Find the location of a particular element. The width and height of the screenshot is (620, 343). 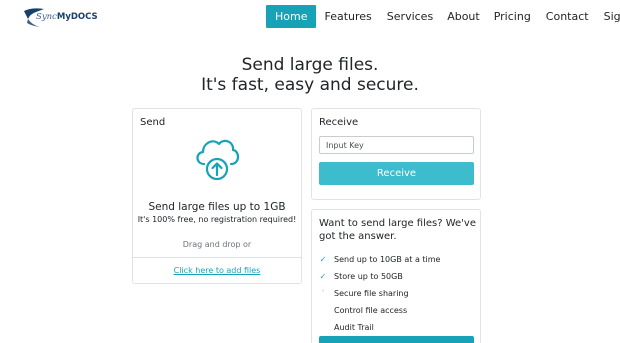

hero-line-2: It's fast, easy and secure. is located at coordinates (310, 85).